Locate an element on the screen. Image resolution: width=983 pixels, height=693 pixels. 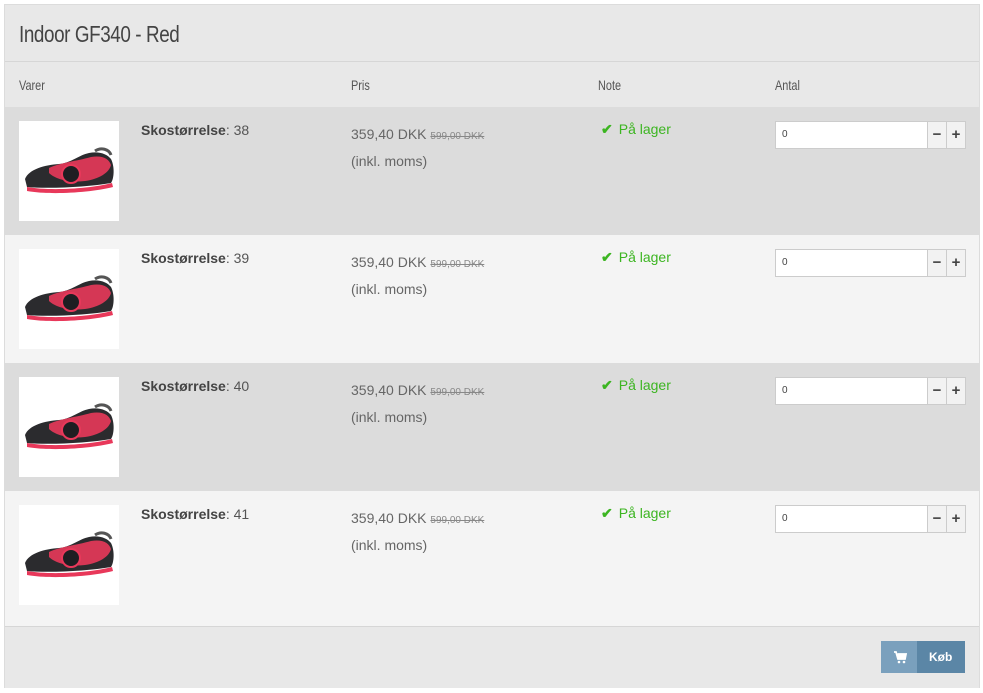
cart-icon-box is located at coordinates (899, 657).